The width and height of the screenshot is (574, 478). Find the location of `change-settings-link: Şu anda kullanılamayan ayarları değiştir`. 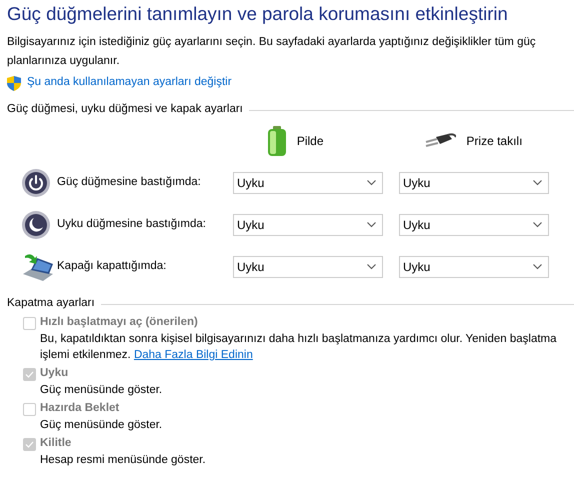

change-settings-link: Şu anda kullanılamayan ayarları değiştir is located at coordinates (129, 83).